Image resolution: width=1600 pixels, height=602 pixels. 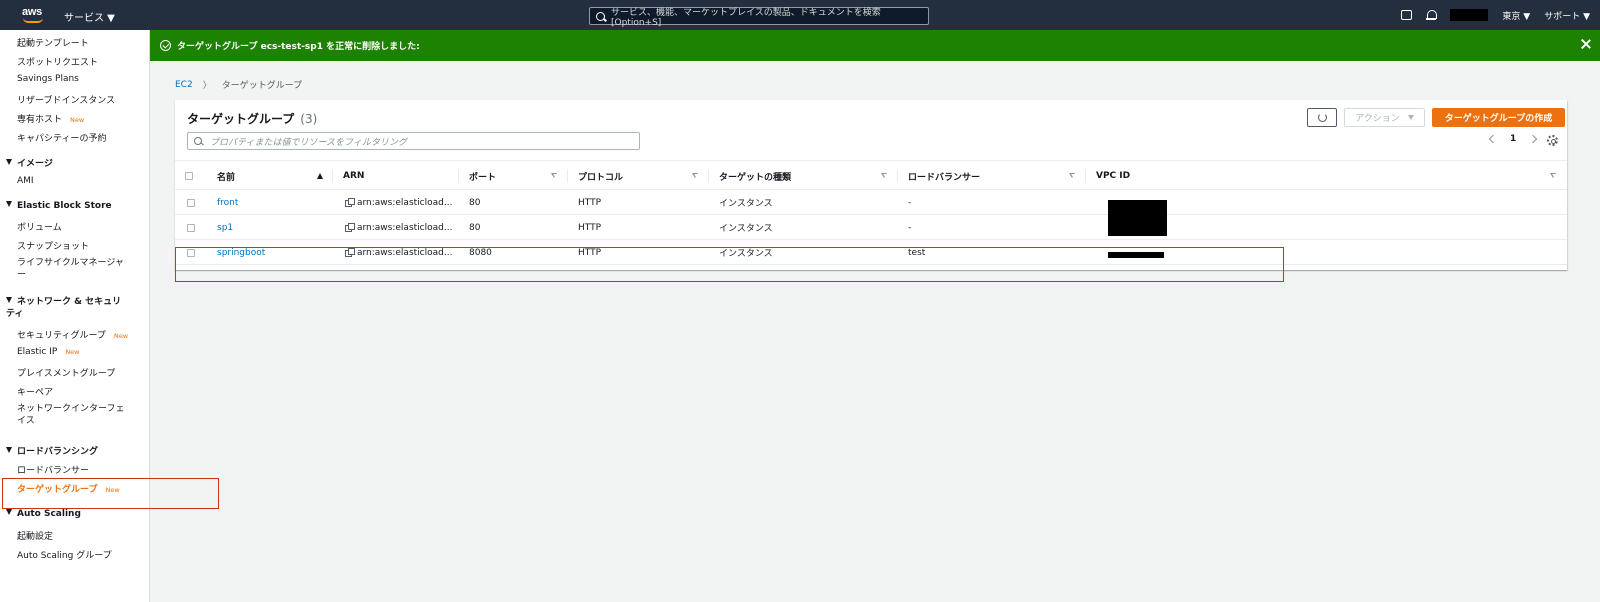 I want to click on section-title: ネットワーク & セキュリティ, so click(x=64, y=308).